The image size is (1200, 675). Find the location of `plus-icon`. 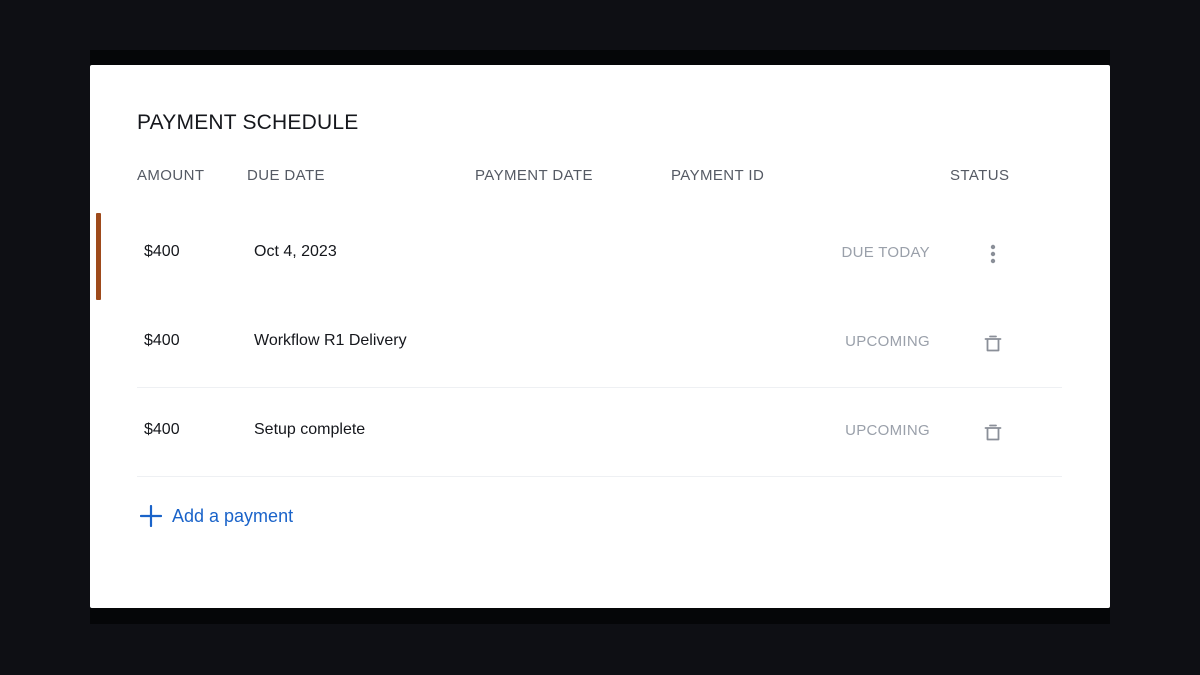

plus-icon is located at coordinates (151, 516).